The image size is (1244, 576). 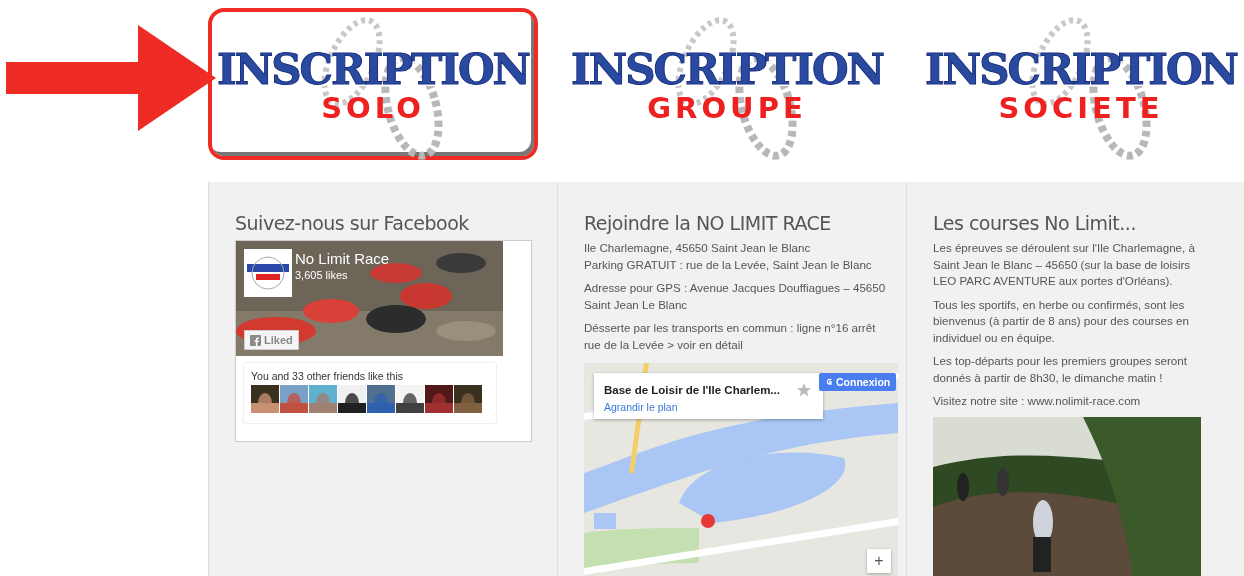 I want to click on info-paragraph: Tous les sportifs, en herbe ou confirmés, sont les bienvenus (à partir de 8 ans) pour des courses en individuel ou en équipe., so click(x=1061, y=321).